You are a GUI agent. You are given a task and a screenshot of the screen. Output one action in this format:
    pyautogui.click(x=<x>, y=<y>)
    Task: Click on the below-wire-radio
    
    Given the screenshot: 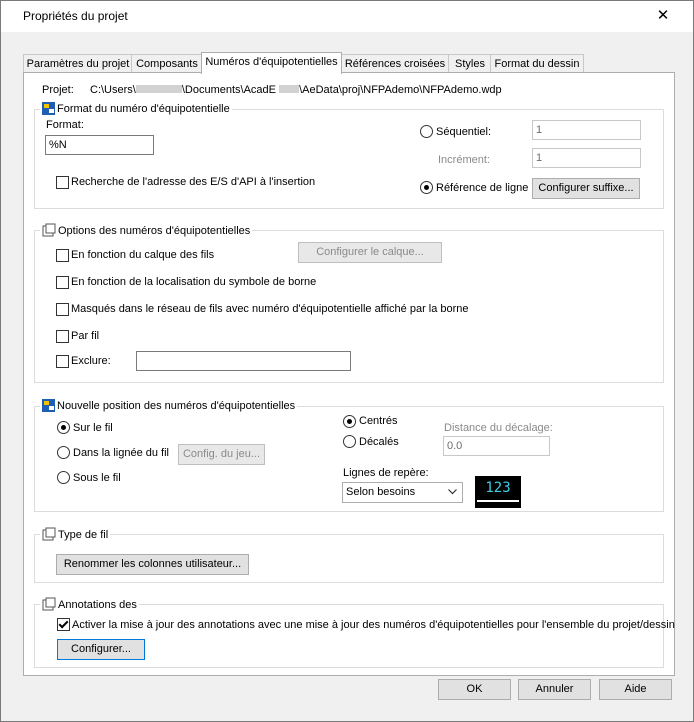 What is the action you would take?
    pyautogui.click(x=63, y=477)
    